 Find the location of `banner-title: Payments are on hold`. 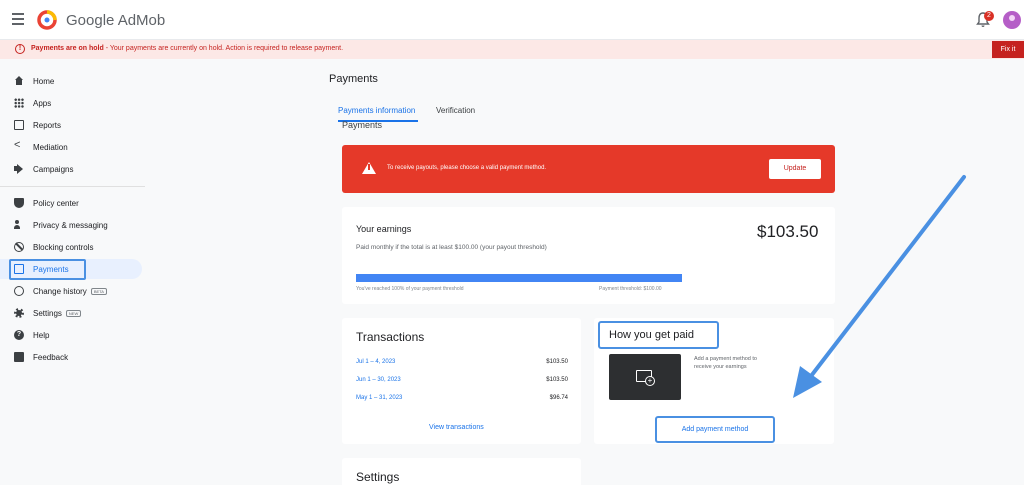

banner-title: Payments are on hold is located at coordinates (67, 48).